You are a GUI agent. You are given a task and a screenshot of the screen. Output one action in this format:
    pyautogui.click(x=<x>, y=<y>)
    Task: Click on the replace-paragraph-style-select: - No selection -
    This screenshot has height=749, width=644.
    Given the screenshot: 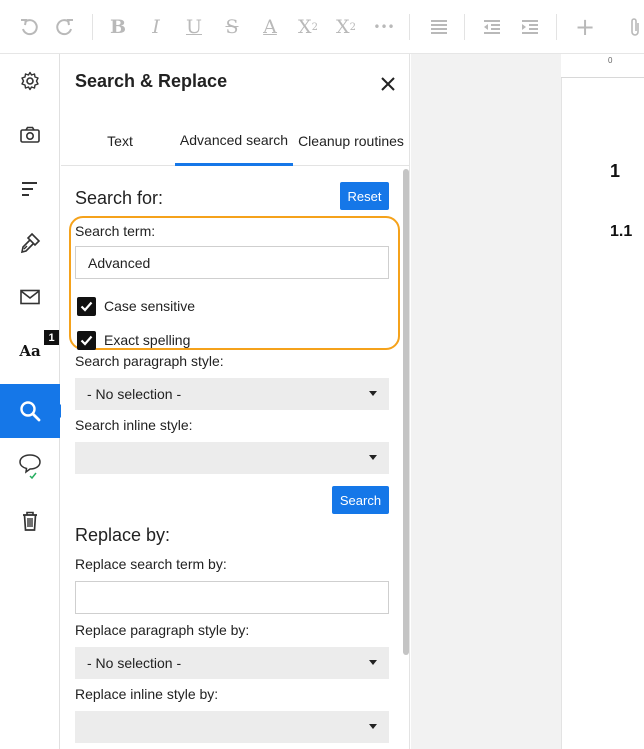 What is the action you would take?
    pyautogui.click(x=232, y=663)
    